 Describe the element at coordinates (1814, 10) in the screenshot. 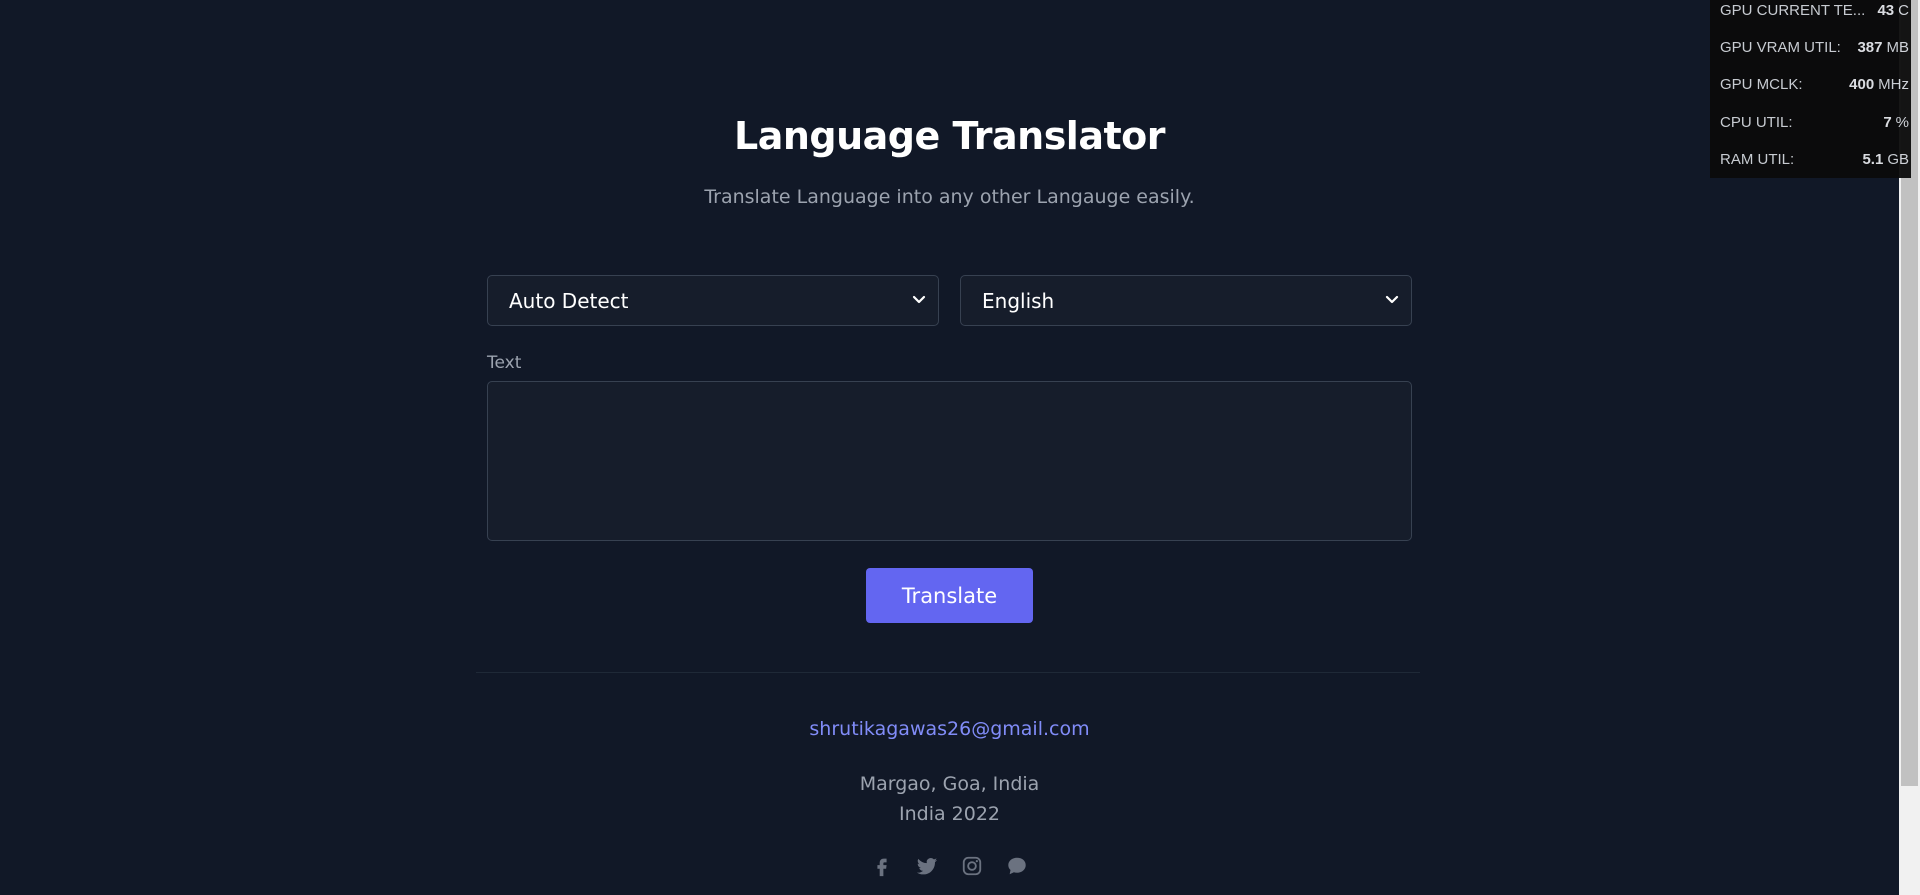

I see `monitor-row: GPU CURRENT TE... 43 C` at that location.